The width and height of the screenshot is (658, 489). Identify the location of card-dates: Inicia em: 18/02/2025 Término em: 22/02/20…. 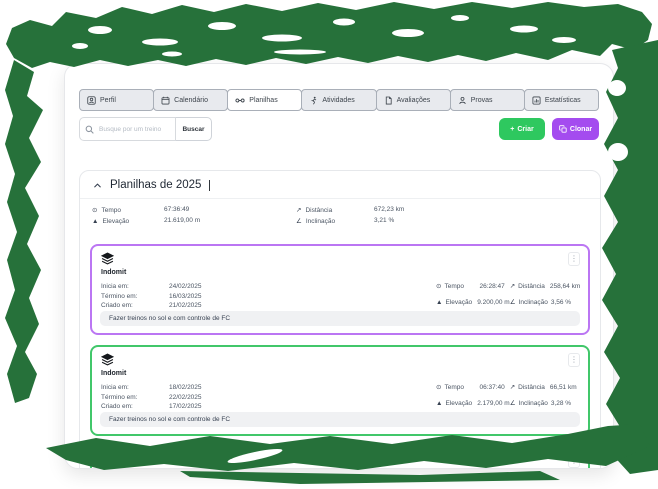
(151, 397).